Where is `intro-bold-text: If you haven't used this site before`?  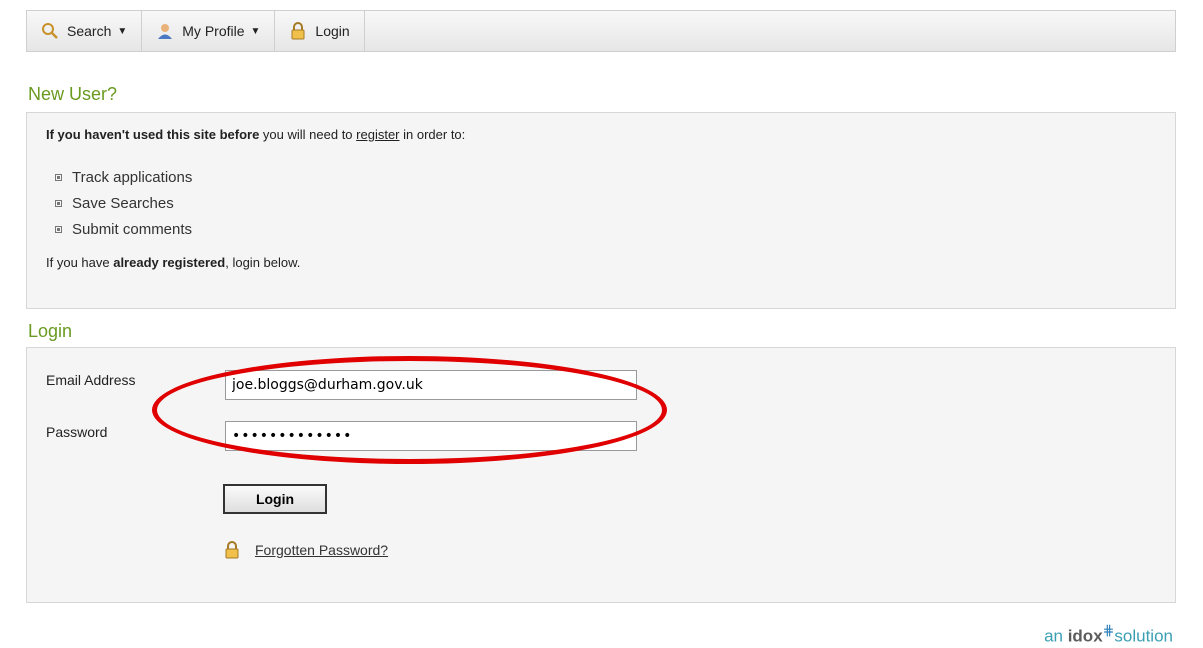
intro-bold-text: If you haven't used this site before is located at coordinates (153, 134).